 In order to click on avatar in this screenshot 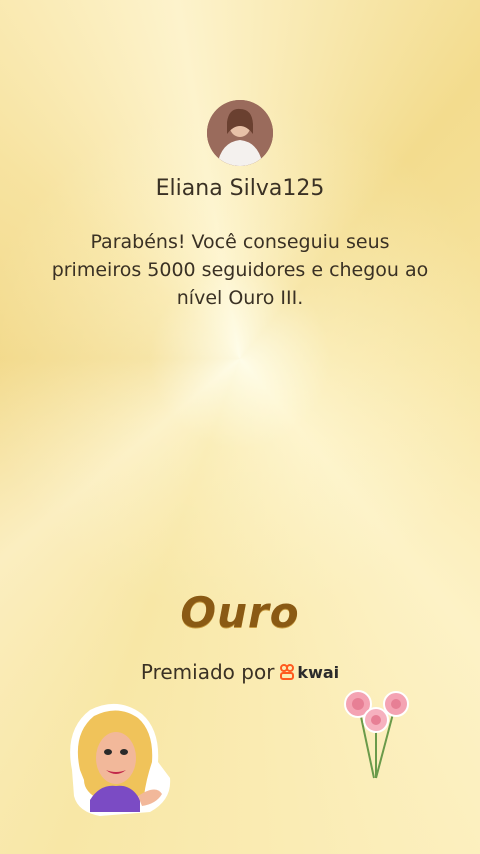, I will do `click(240, 133)`.